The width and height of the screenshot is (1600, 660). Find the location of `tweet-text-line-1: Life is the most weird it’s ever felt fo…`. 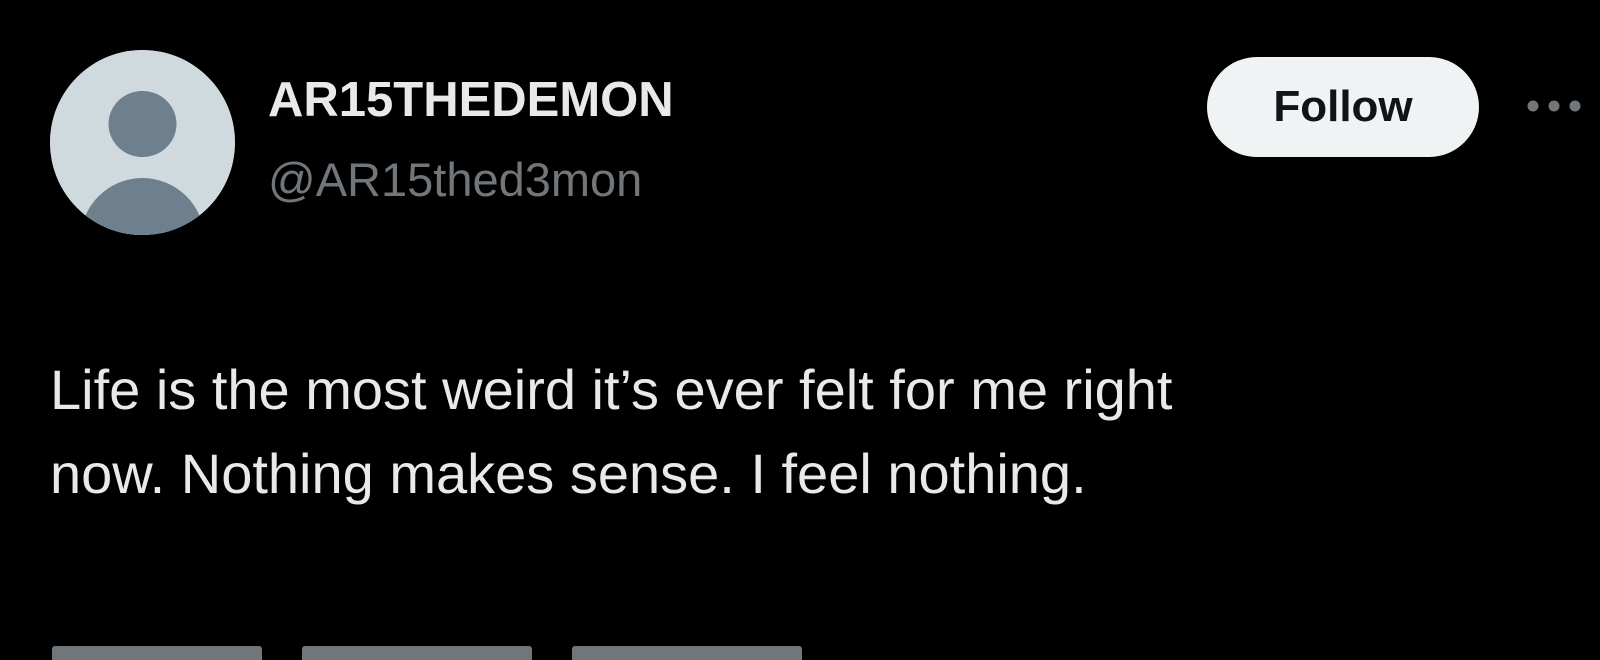

tweet-text-line-1: Life is the most weird it’s ever felt fo… is located at coordinates (611, 389).